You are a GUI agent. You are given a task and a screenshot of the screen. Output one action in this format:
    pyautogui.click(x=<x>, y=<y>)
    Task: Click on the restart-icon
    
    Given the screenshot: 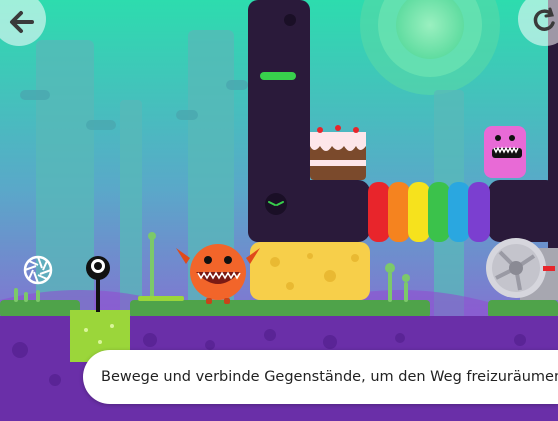 What is the action you would take?
    pyautogui.click(x=544, y=19)
    